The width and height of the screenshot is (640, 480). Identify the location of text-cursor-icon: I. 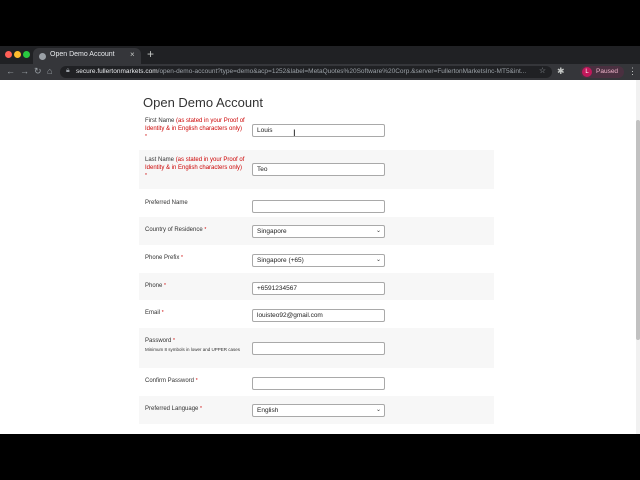
(294, 134).